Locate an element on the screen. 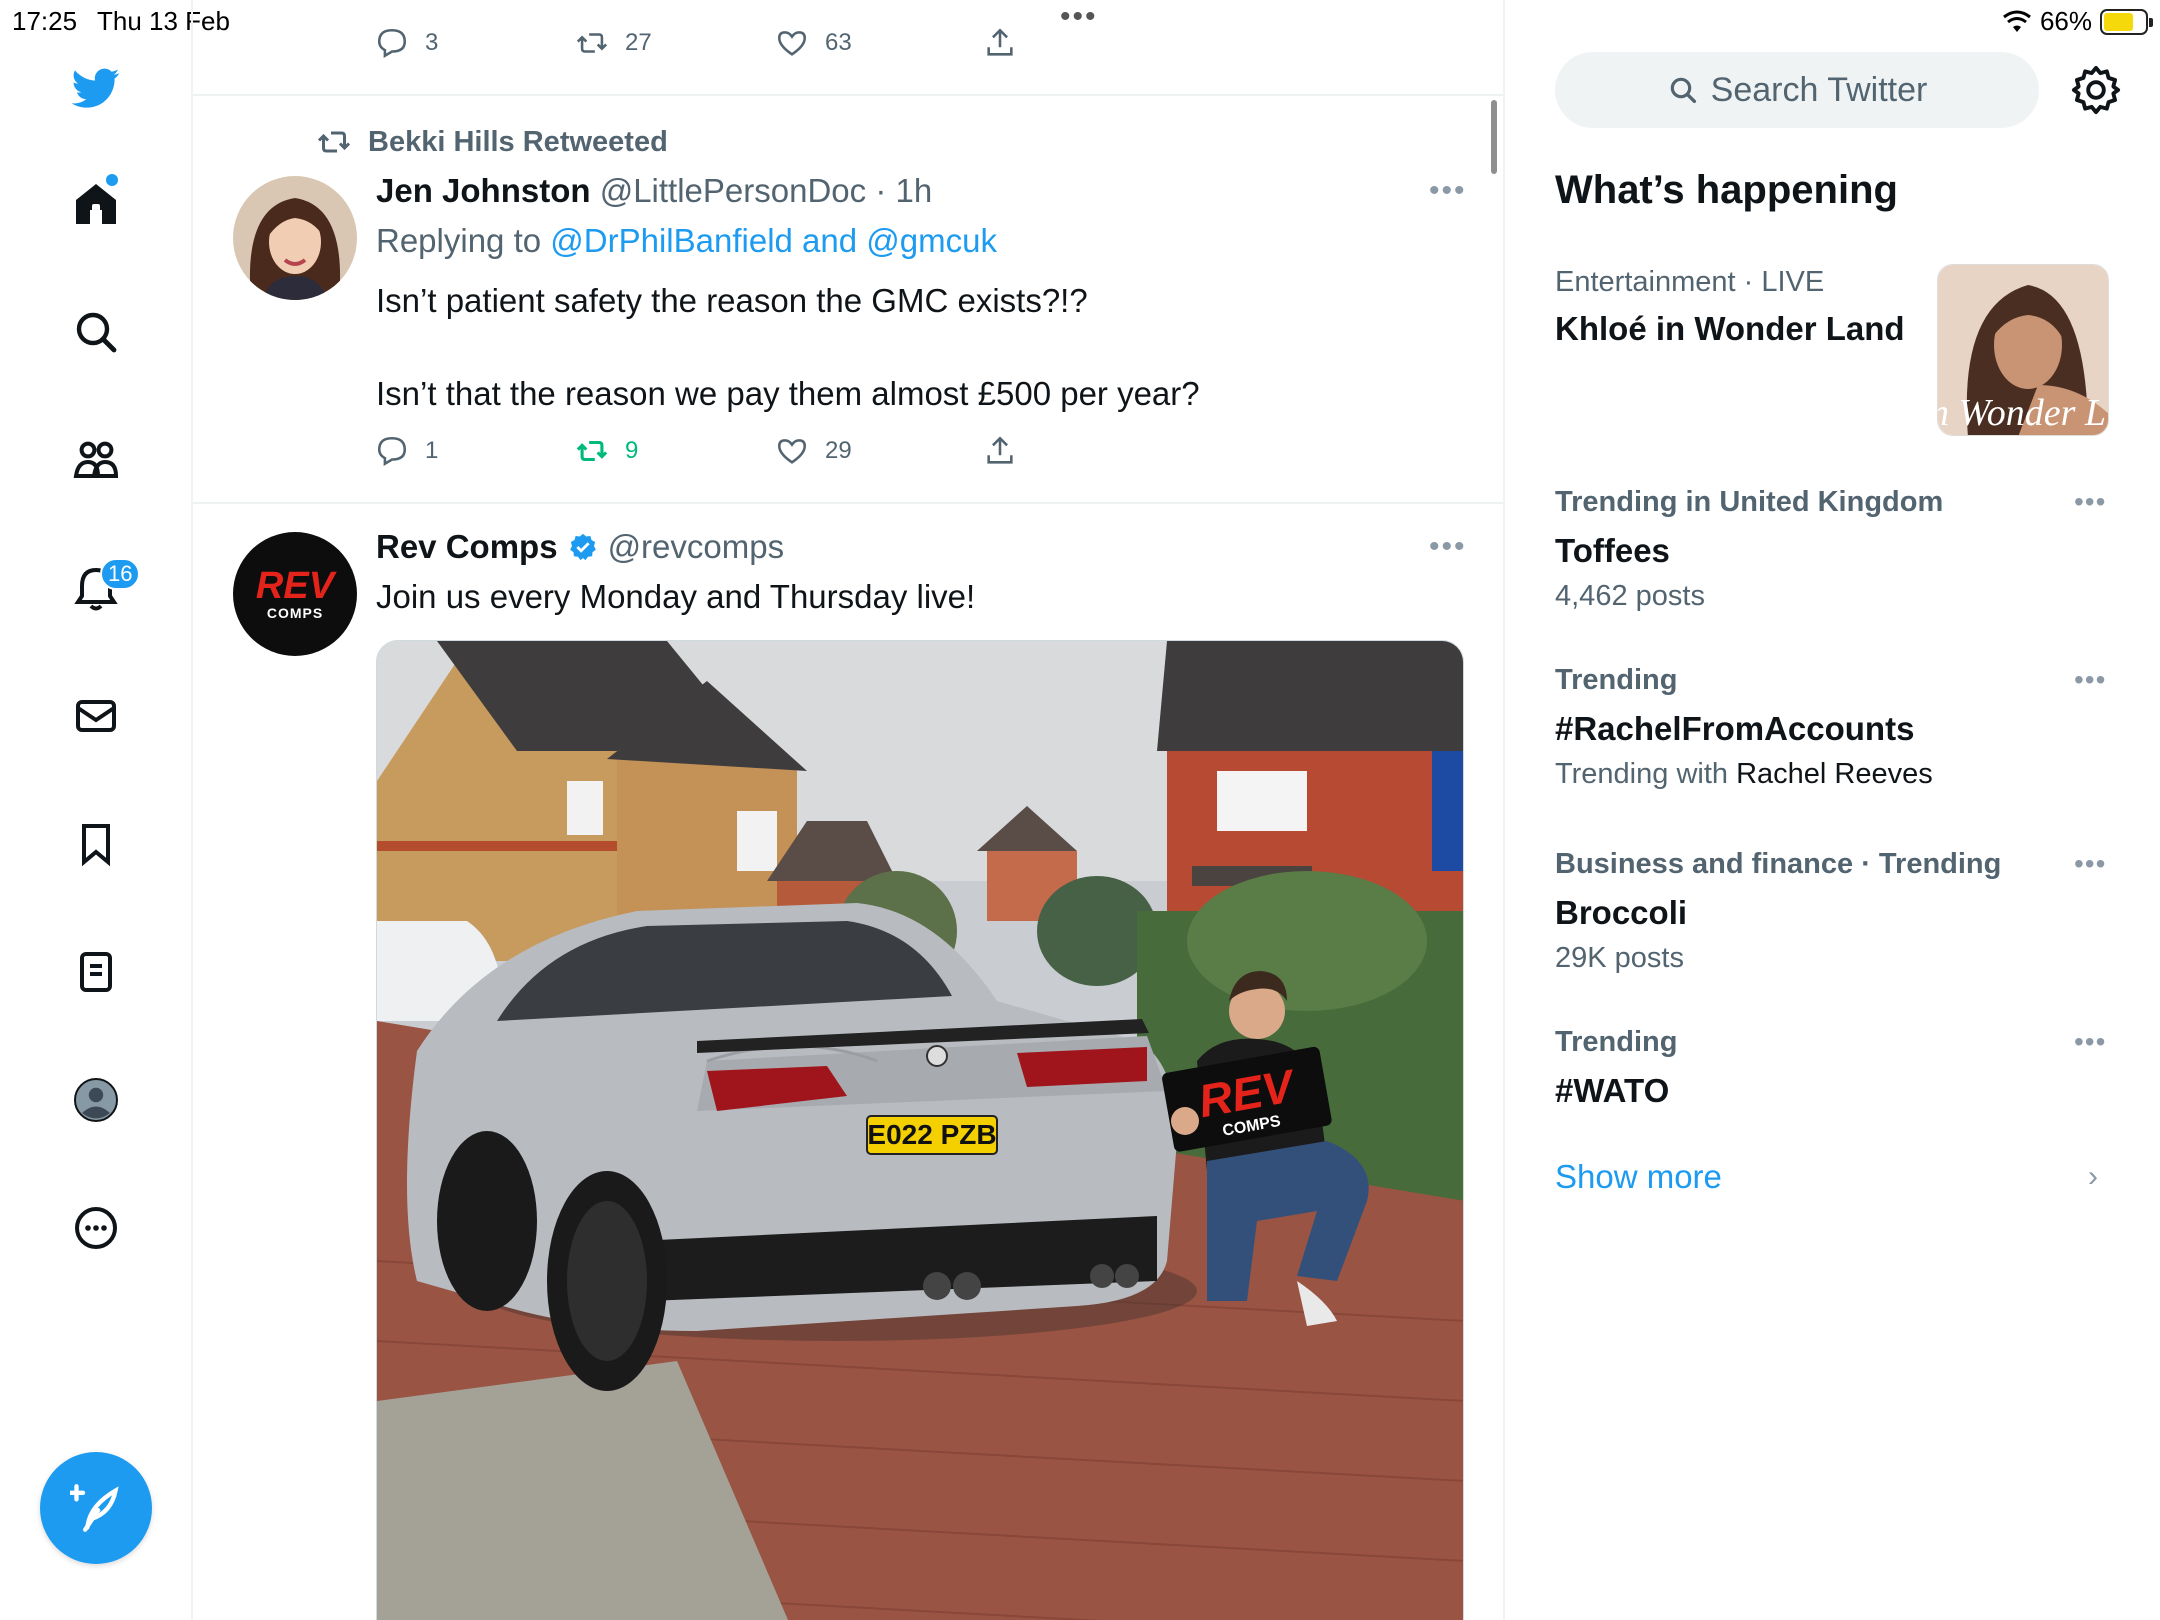 The image size is (2160, 1620). explore-icon is located at coordinates (96, 332).